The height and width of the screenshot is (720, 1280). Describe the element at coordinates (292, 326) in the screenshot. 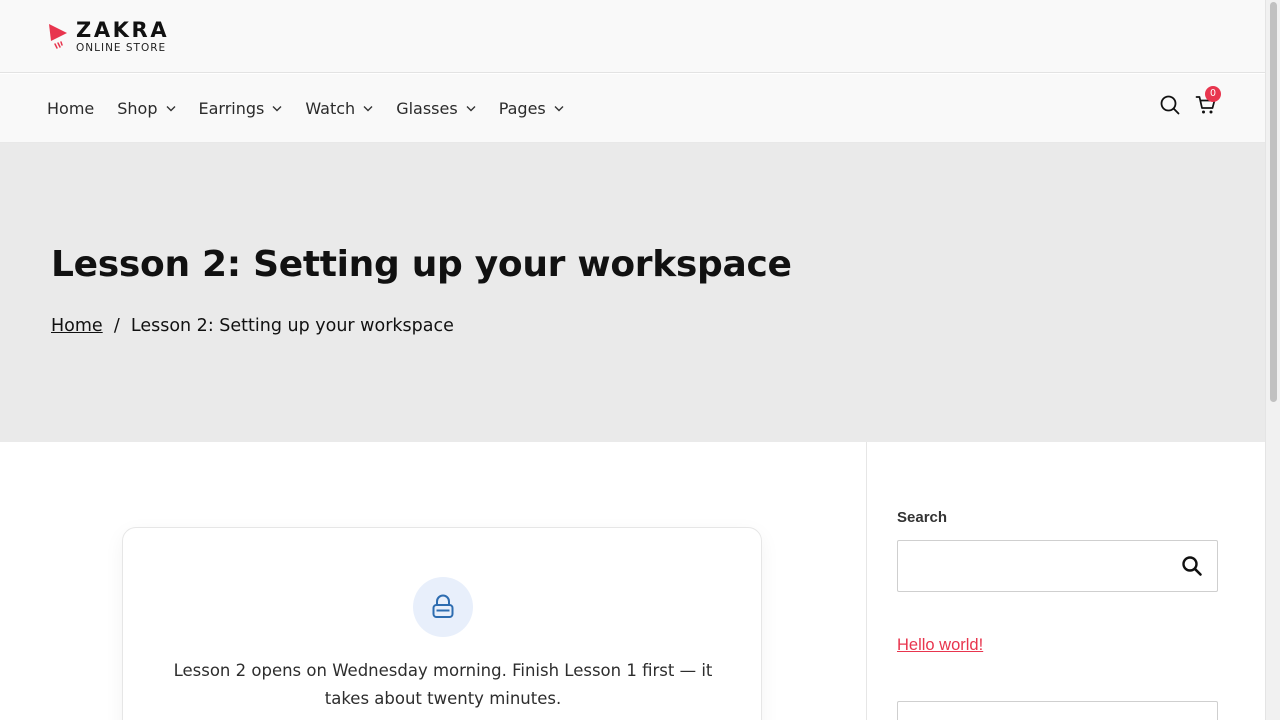

I see `breadcrumb-current: Lesson 2: Setting up your workspace` at that location.